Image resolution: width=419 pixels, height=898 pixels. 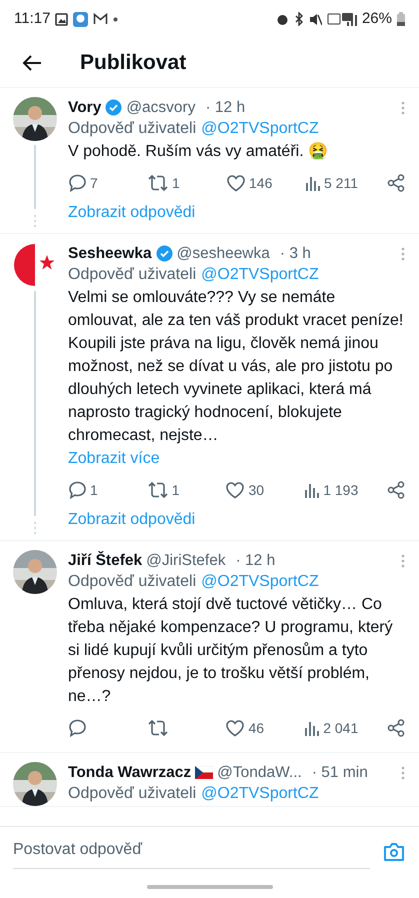 What do you see at coordinates (299, 19) in the screenshot?
I see `bluetooth-icon` at bounding box center [299, 19].